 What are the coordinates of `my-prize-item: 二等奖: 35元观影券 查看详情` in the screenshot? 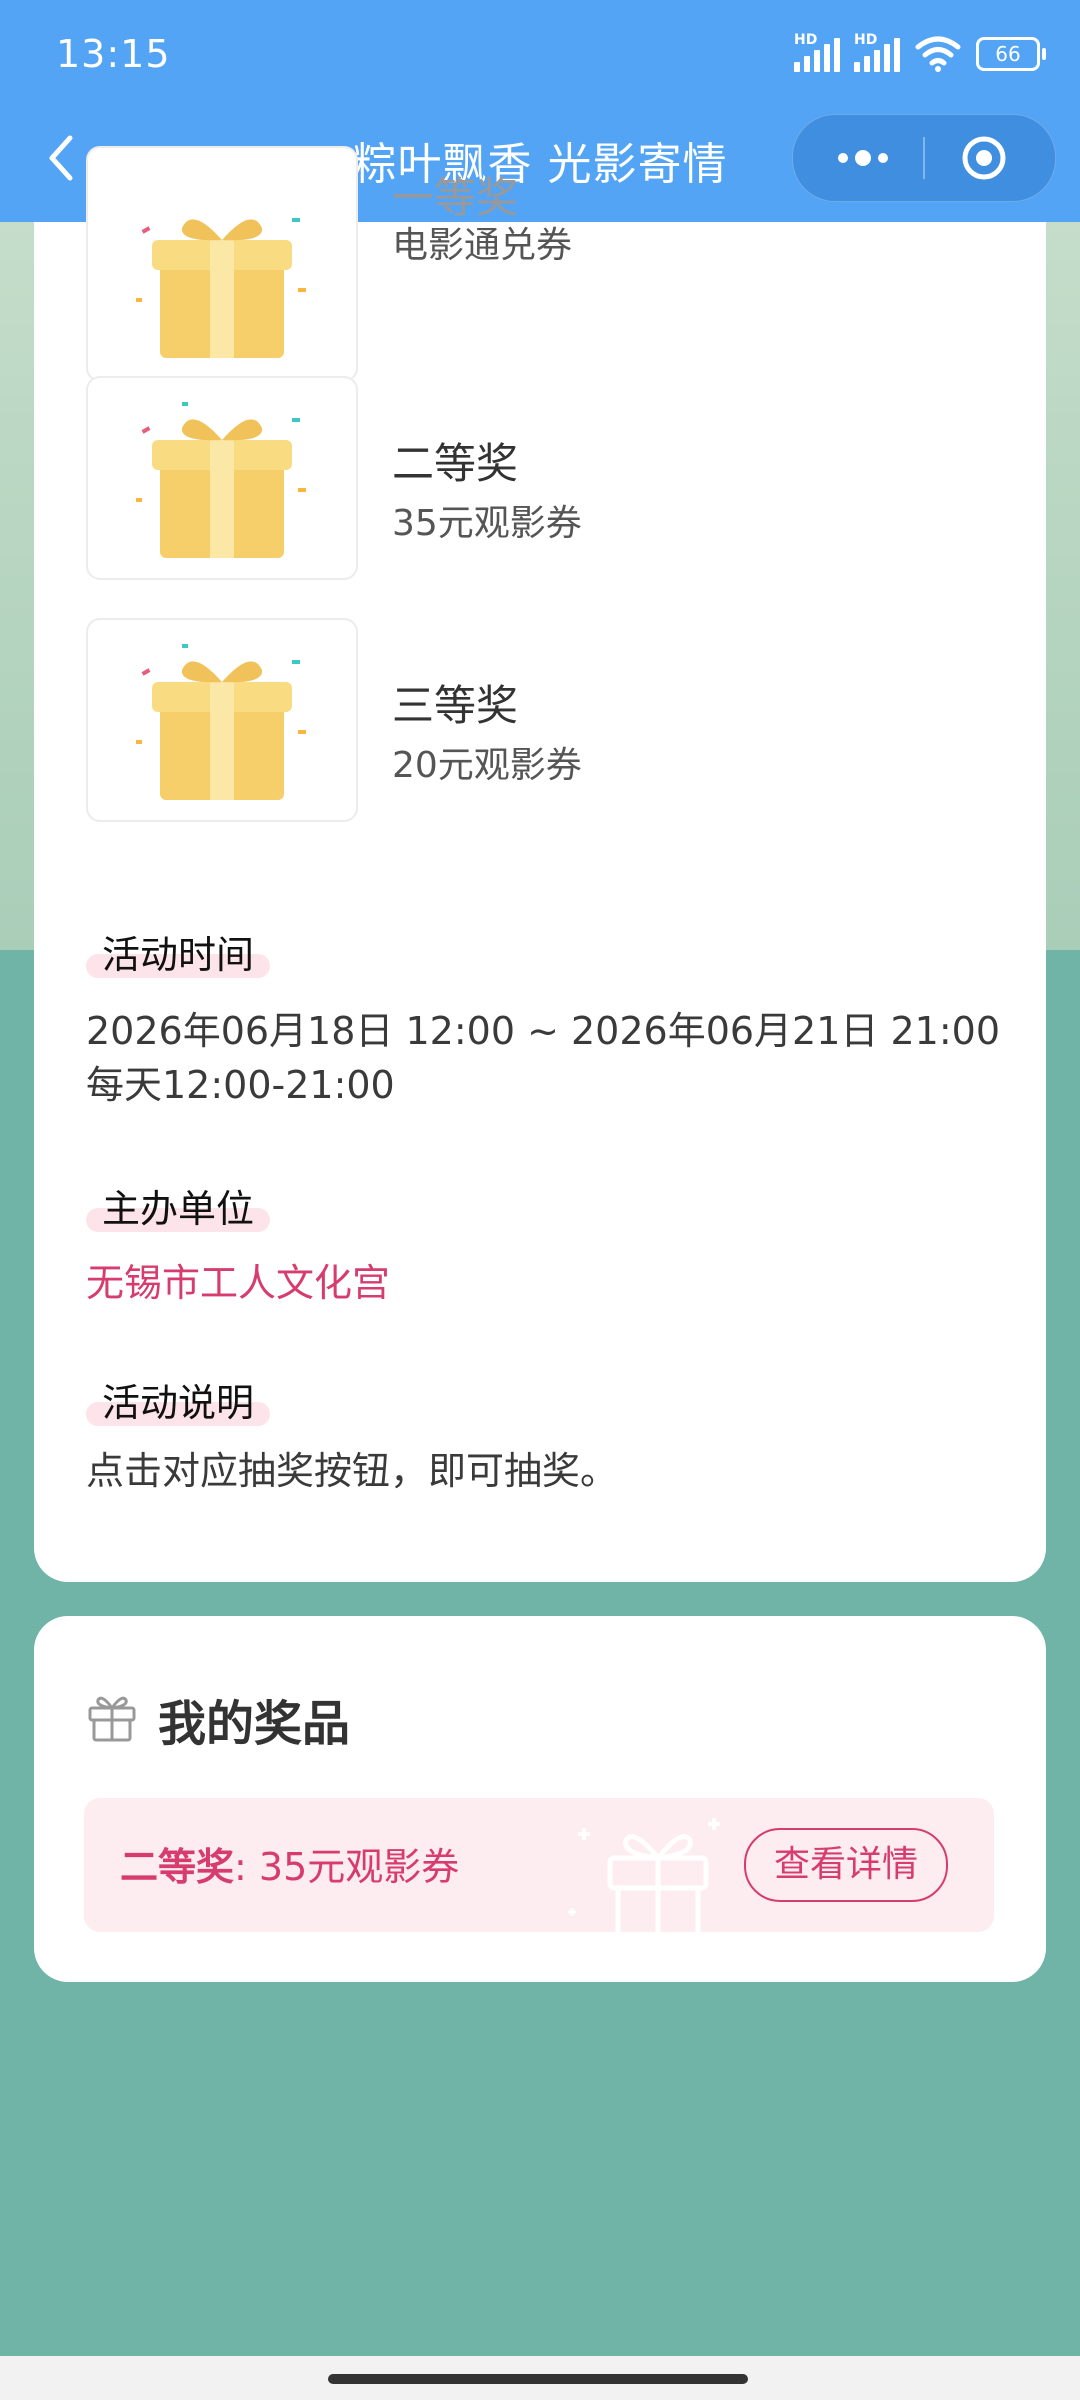 It's located at (539, 1865).